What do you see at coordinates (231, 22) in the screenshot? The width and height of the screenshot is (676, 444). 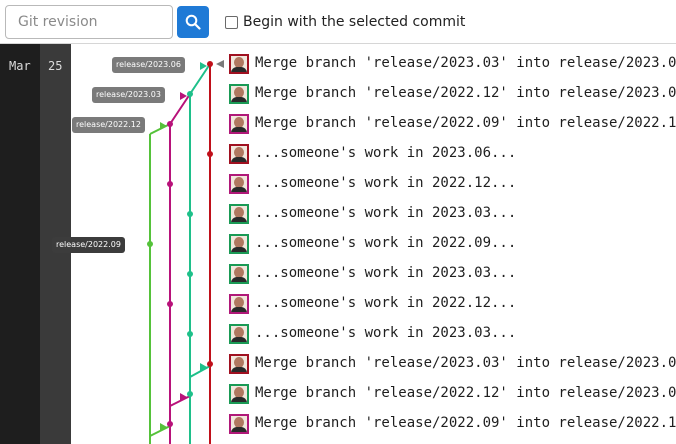 I see `begin-with-selected-checkbox` at bounding box center [231, 22].